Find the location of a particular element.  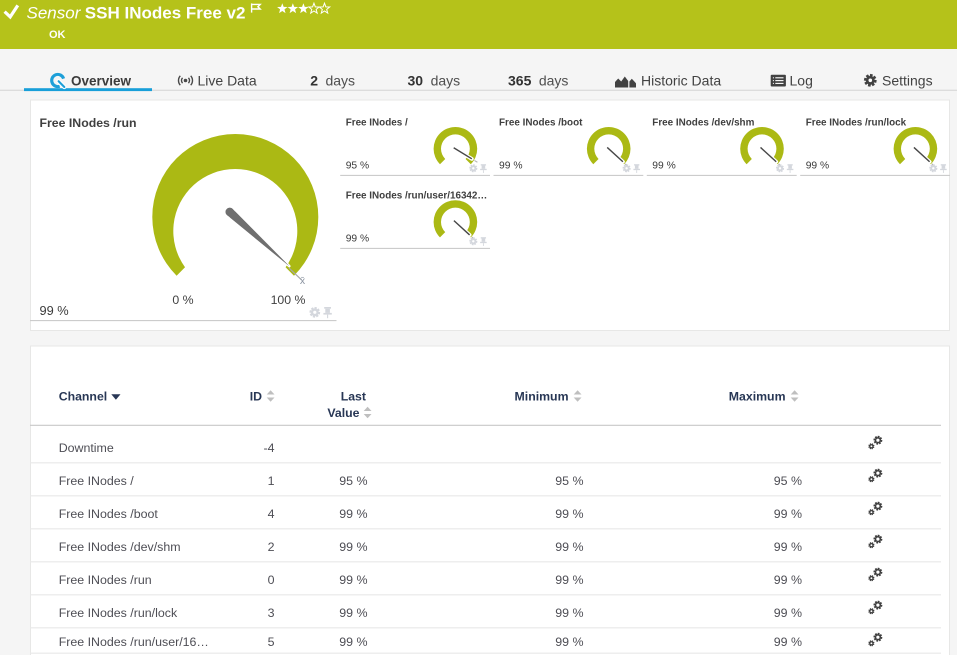

svg-text: Downtime is located at coordinates (86, 448).